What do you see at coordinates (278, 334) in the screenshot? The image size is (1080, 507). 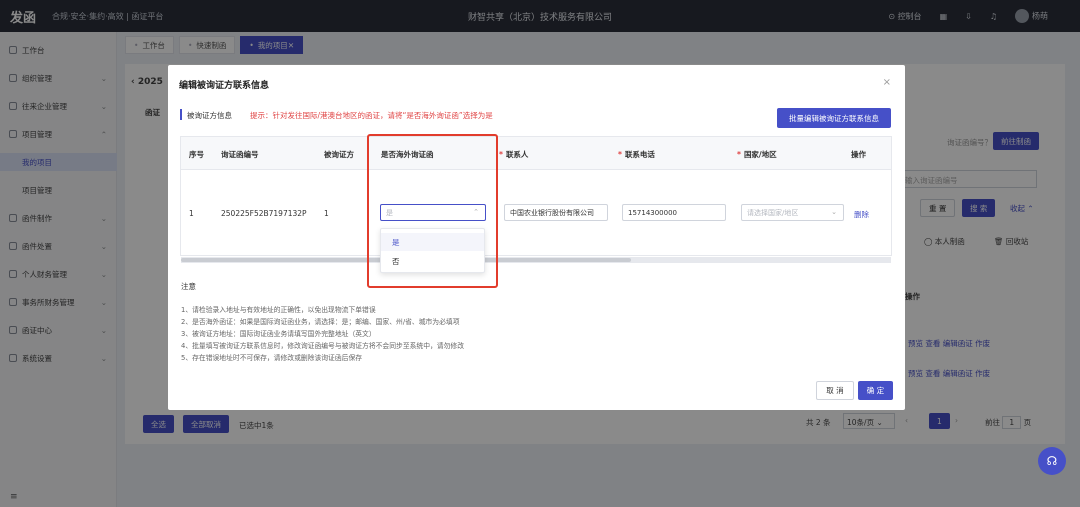 I see `note-line: 3、被询证方地址：国际询证函业务请填写国外完整地址（英文）` at bounding box center [278, 334].